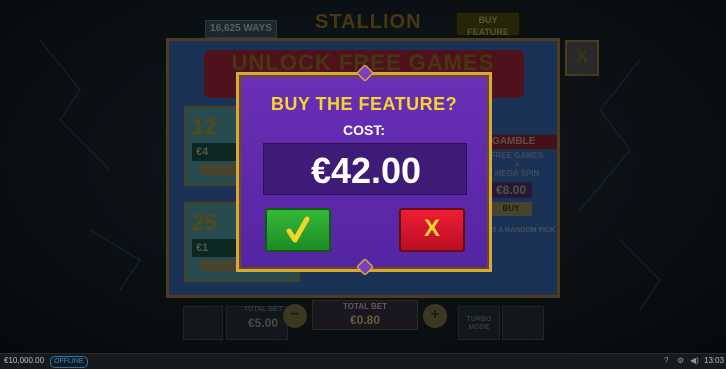  What do you see at coordinates (69, 362) in the screenshot?
I see `mode-badge: OFFLINE` at bounding box center [69, 362].